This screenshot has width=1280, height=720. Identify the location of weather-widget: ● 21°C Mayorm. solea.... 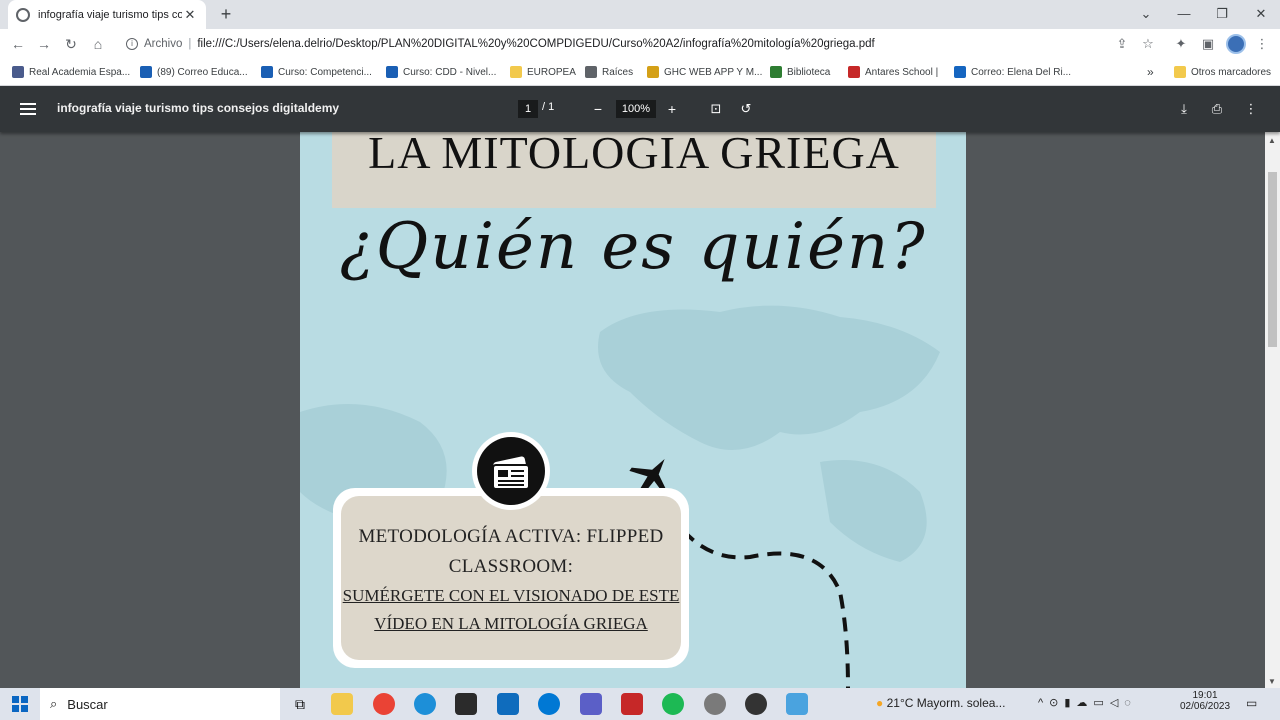
(940, 703).